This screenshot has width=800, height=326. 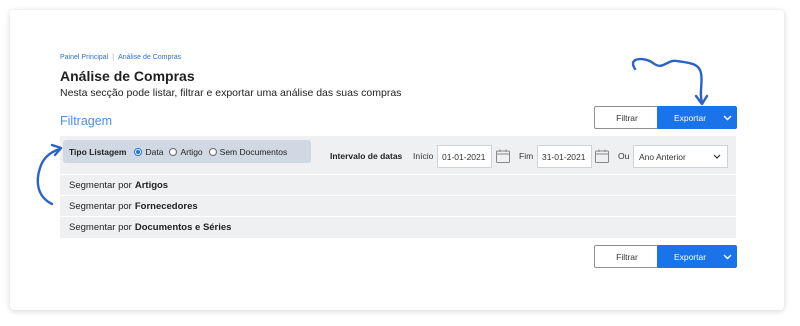 I want to click on breadcrumb-current: Análise de Compras, so click(x=149, y=57).